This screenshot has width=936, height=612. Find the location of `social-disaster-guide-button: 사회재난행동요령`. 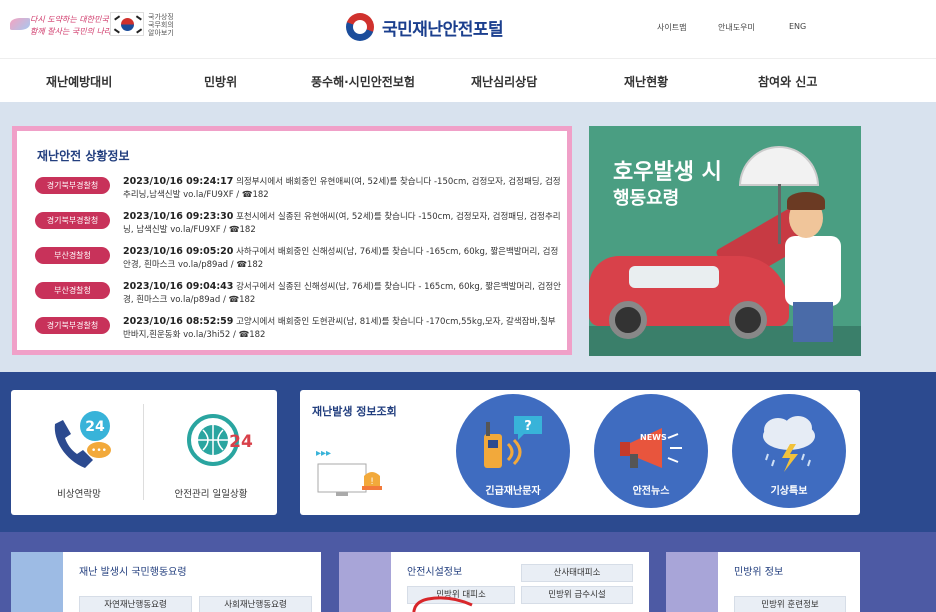

social-disaster-guide-button: 사회재난행동요령 is located at coordinates (255, 604).